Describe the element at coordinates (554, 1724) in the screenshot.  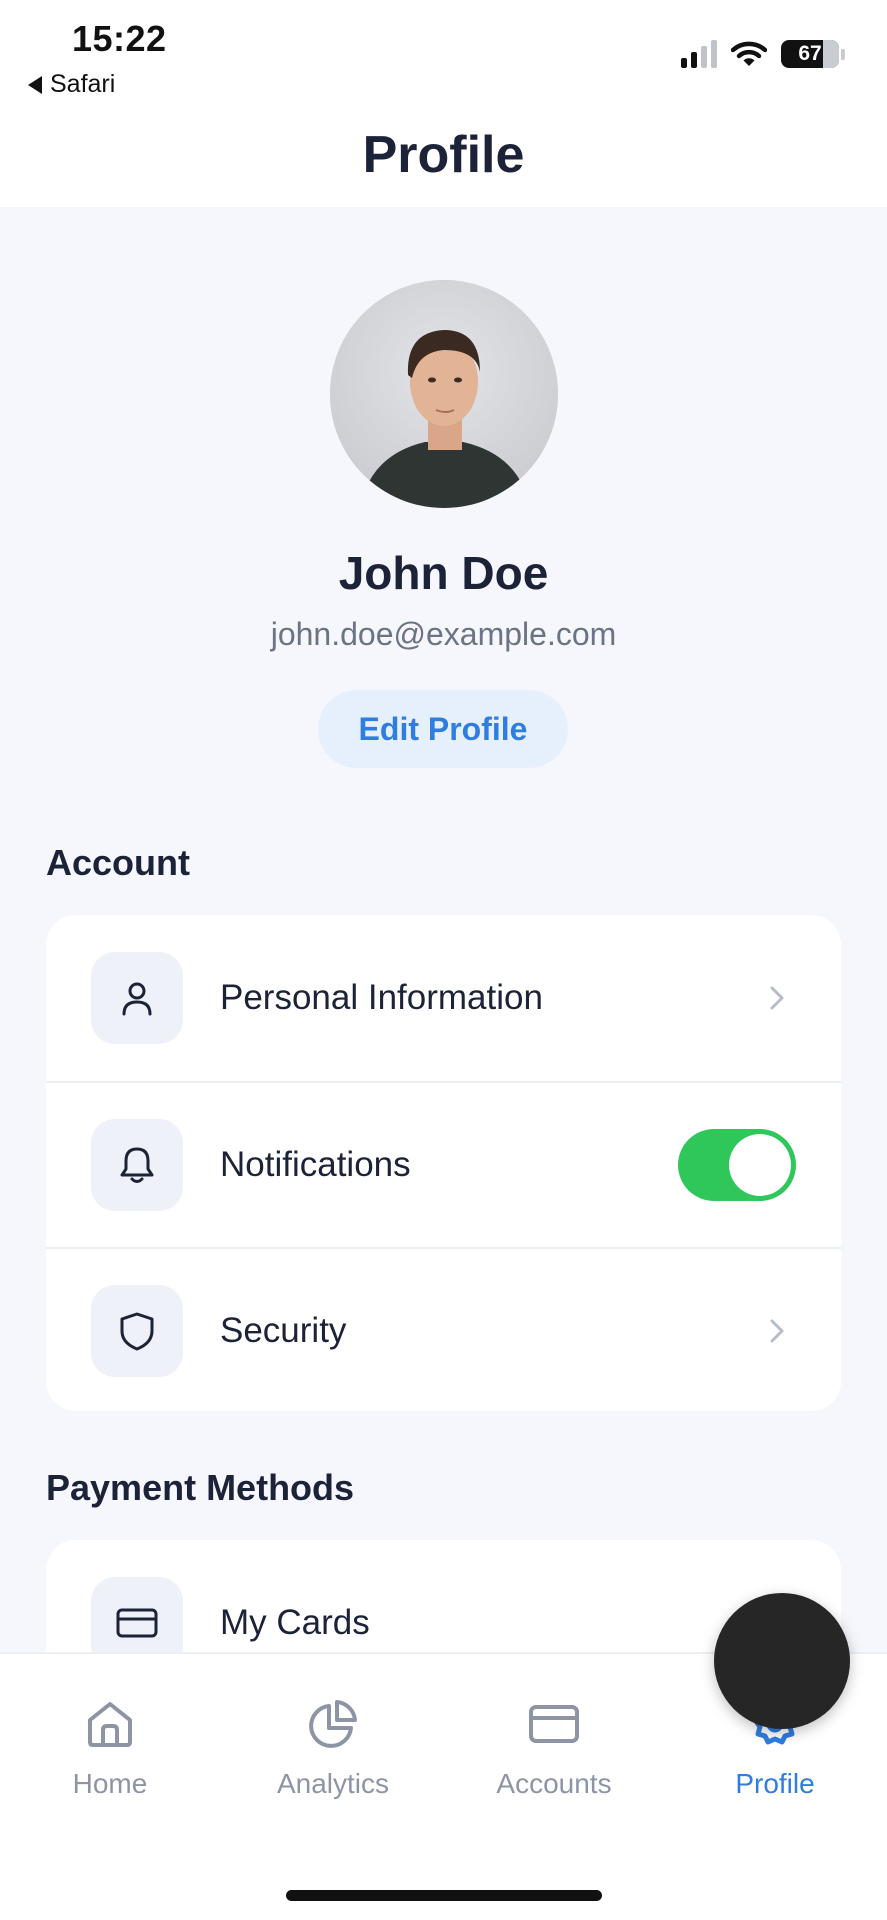
I see `card-icon` at that location.